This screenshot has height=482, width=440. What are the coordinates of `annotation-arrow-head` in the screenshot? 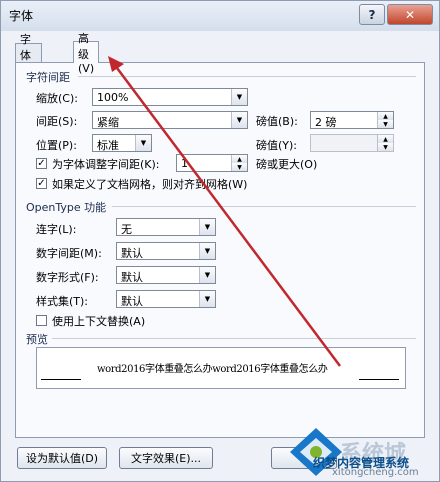 It's located at (116, 64).